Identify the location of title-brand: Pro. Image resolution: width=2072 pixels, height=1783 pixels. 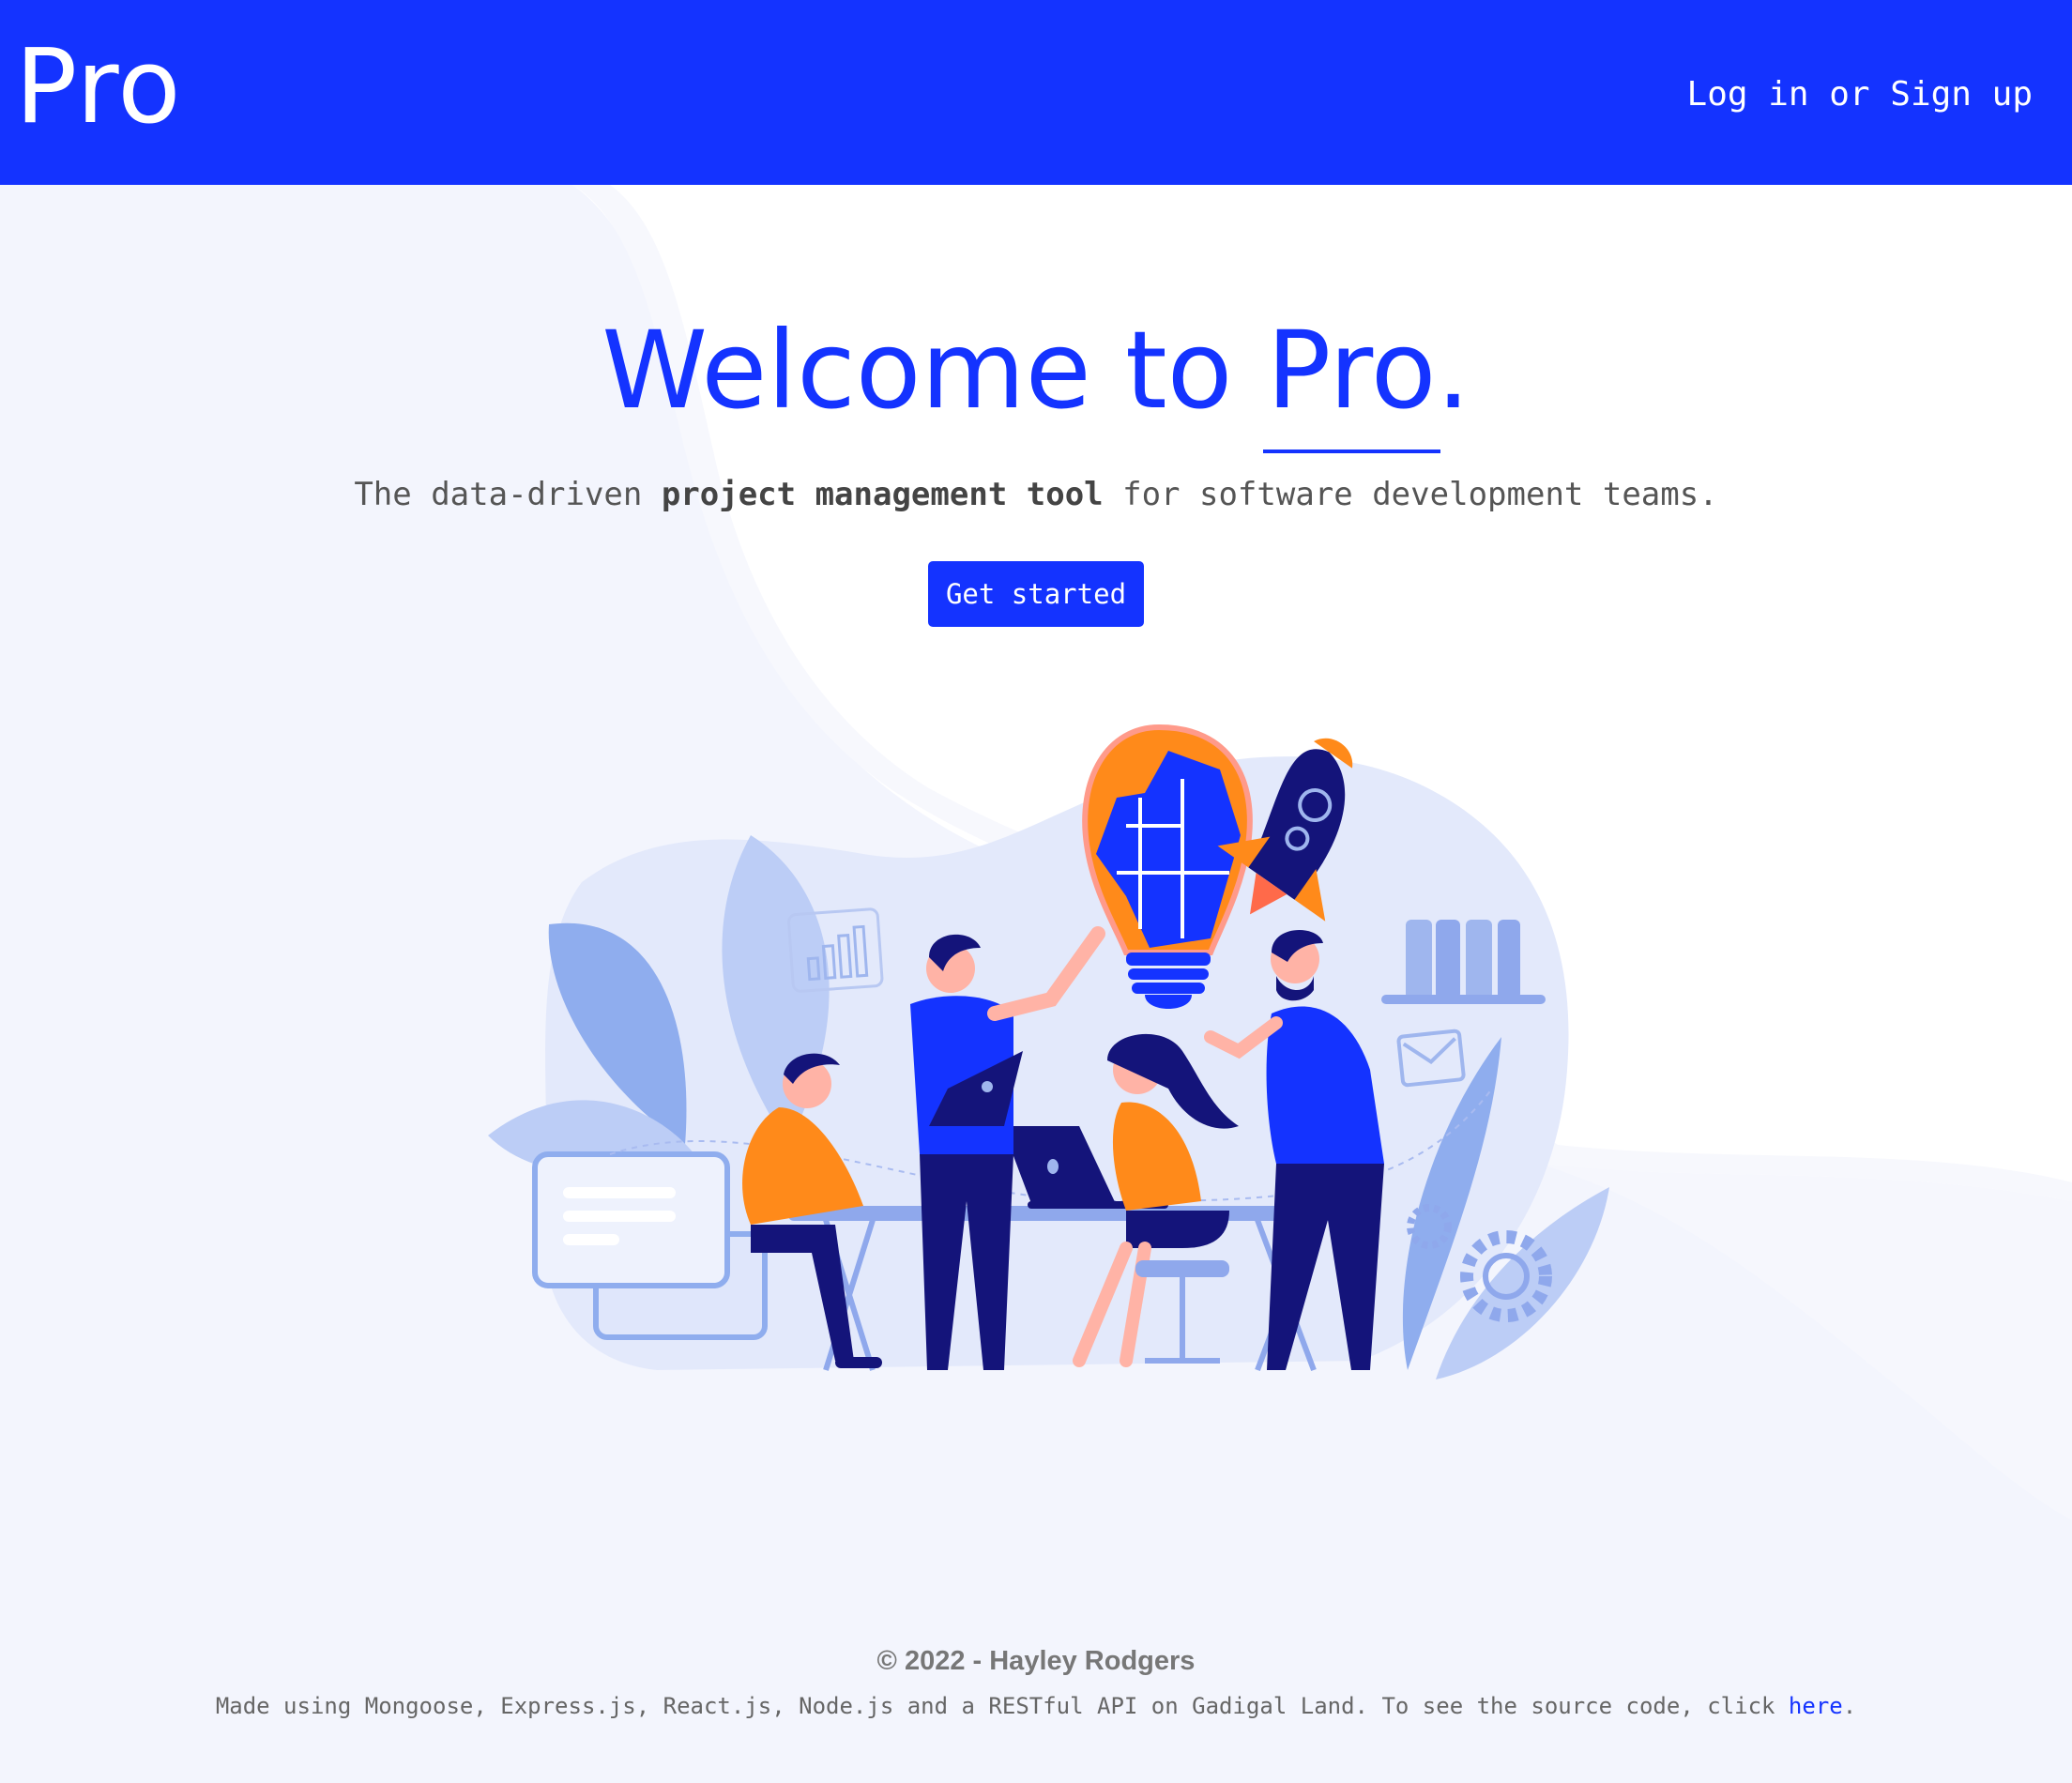
(1351, 379).